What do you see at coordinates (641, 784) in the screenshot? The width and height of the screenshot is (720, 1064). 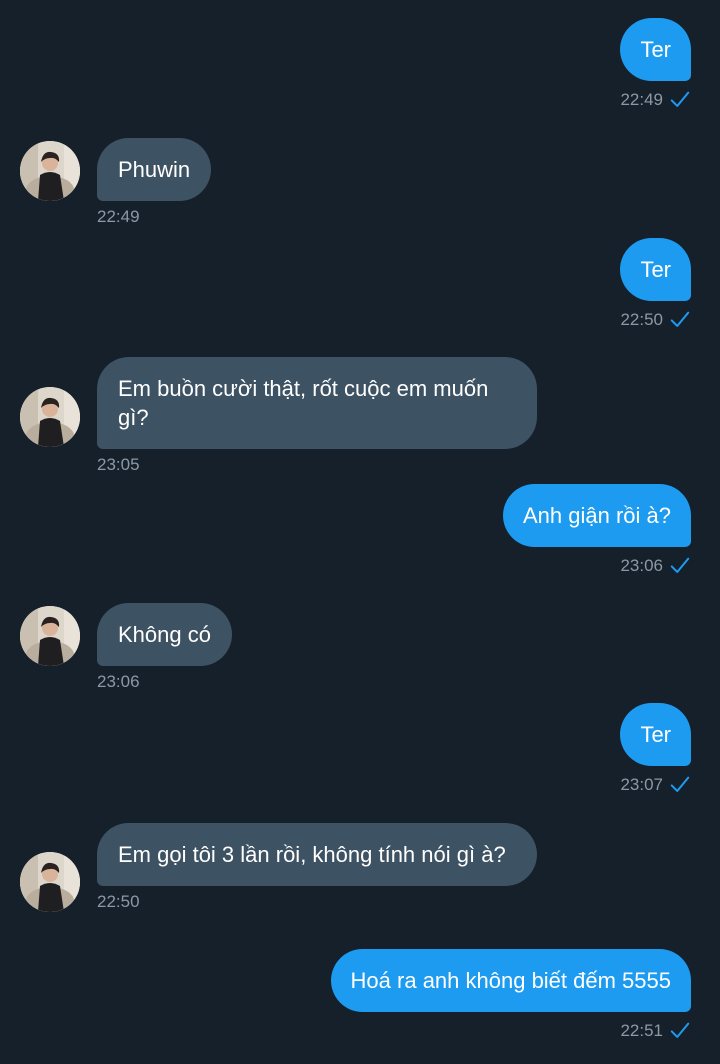 I see `message-time: 23:07` at bounding box center [641, 784].